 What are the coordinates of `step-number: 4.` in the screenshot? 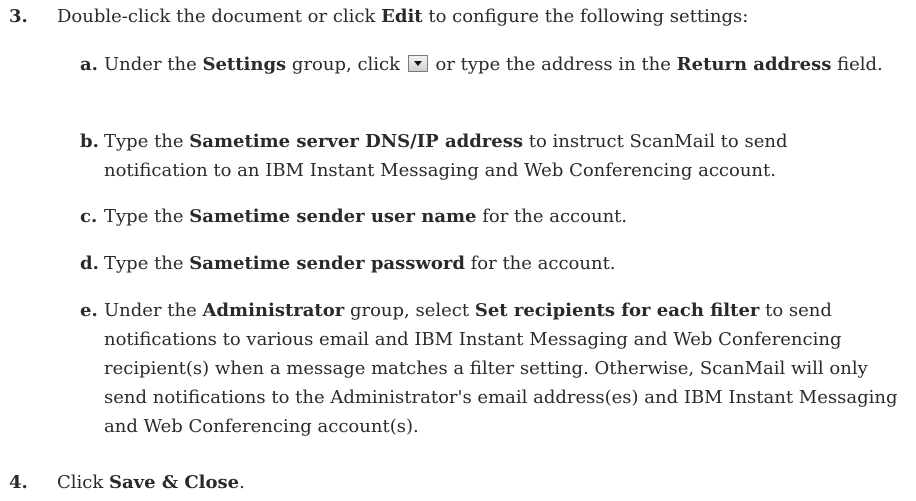 It's located at (18, 482).